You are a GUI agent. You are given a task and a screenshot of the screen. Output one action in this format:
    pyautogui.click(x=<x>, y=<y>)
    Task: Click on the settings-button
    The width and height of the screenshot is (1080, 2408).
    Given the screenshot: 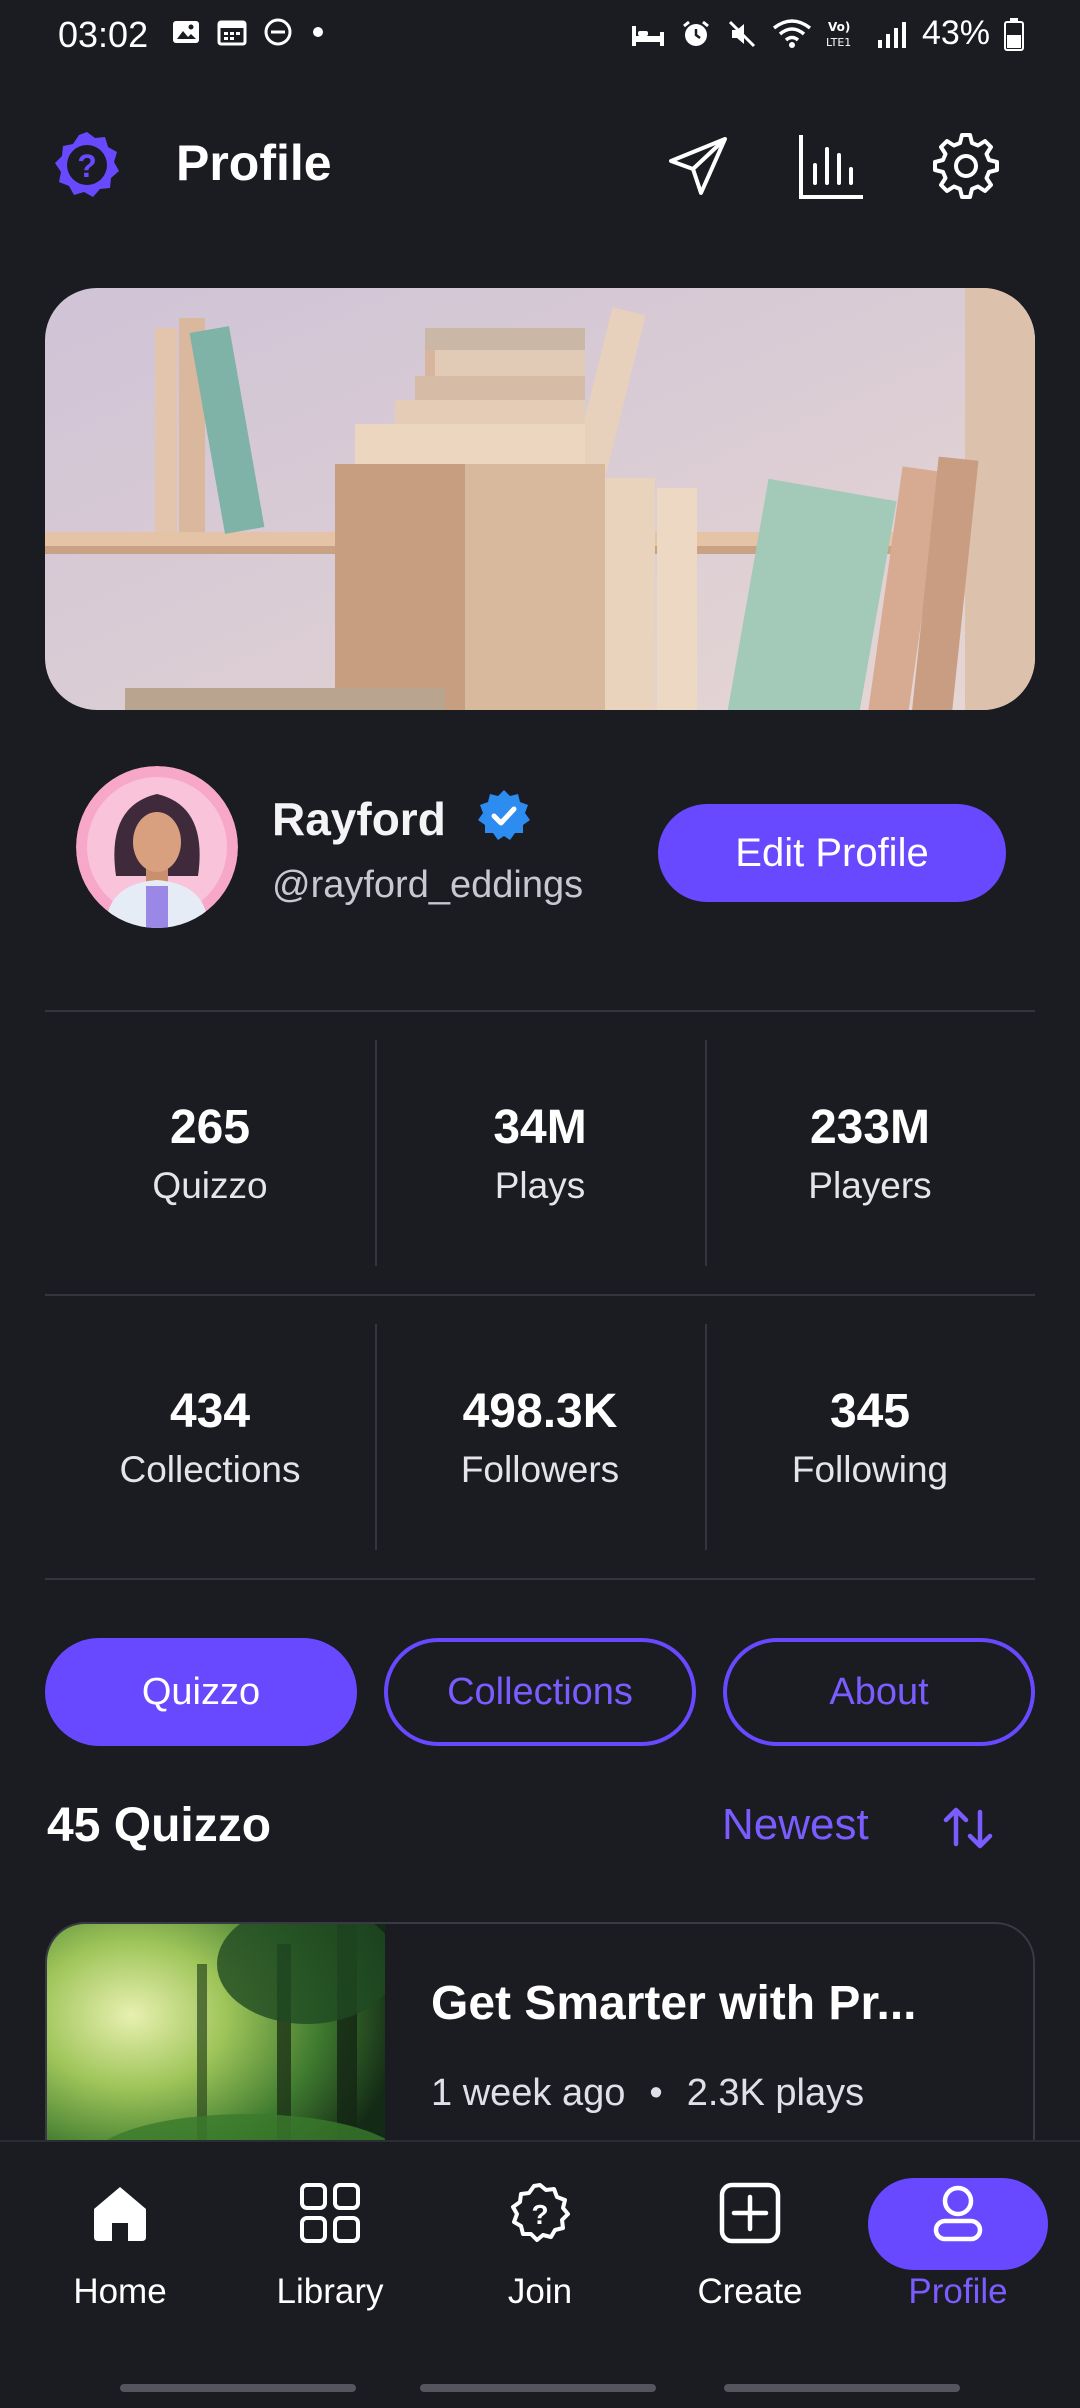 What is the action you would take?
    pyautogui.click(x=966, y=166)
    